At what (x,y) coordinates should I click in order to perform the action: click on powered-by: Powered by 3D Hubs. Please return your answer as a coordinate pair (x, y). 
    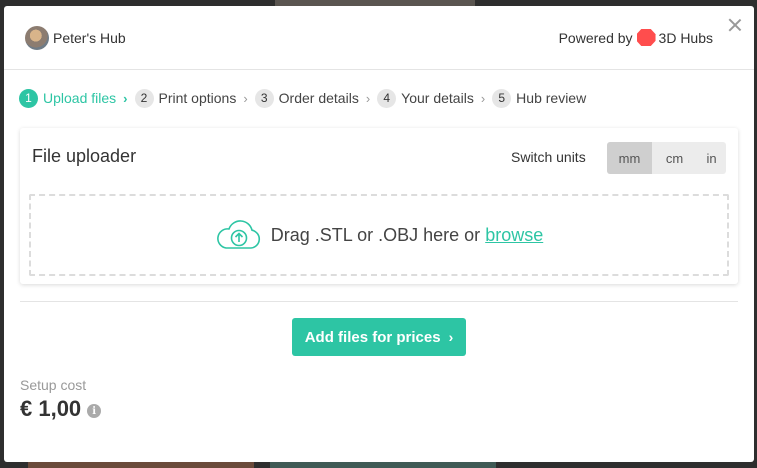
    Looking at the image, I should click on (636, 37).